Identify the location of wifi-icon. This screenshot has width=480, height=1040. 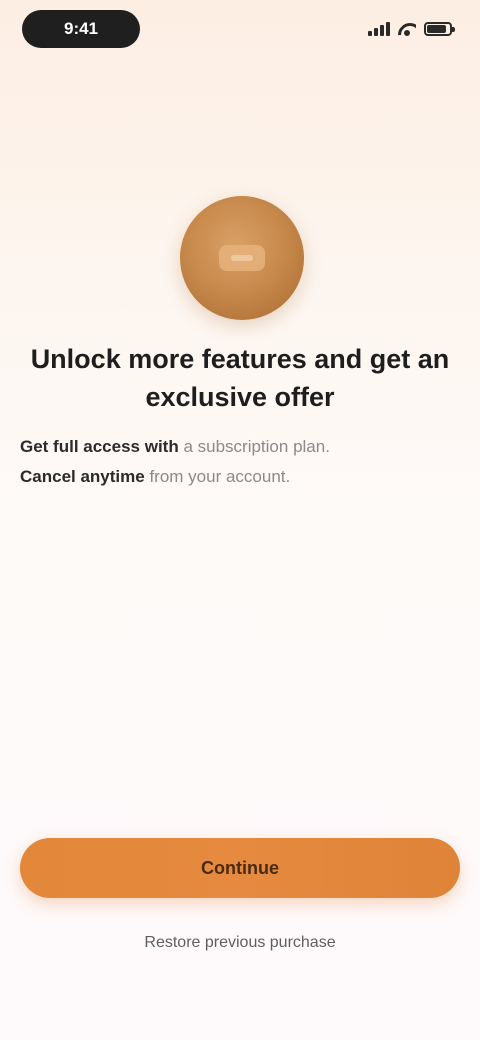
(407, 29).